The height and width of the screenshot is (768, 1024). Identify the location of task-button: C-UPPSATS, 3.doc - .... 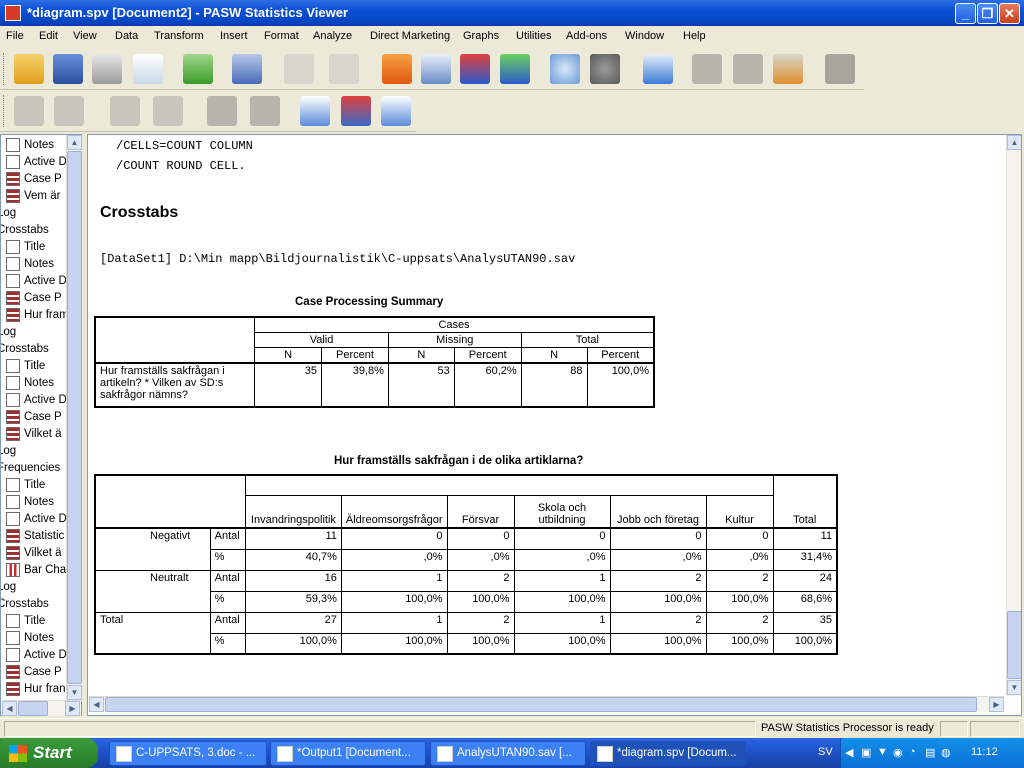
(188, 753).